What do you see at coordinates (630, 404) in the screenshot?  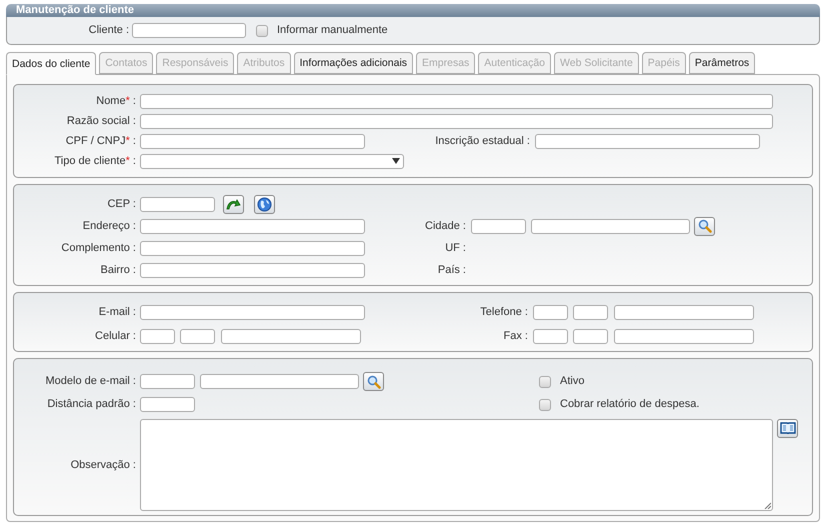 I see `checkbox-label: Cobrar relatório de despesa.` at bounding box center [630, 404].